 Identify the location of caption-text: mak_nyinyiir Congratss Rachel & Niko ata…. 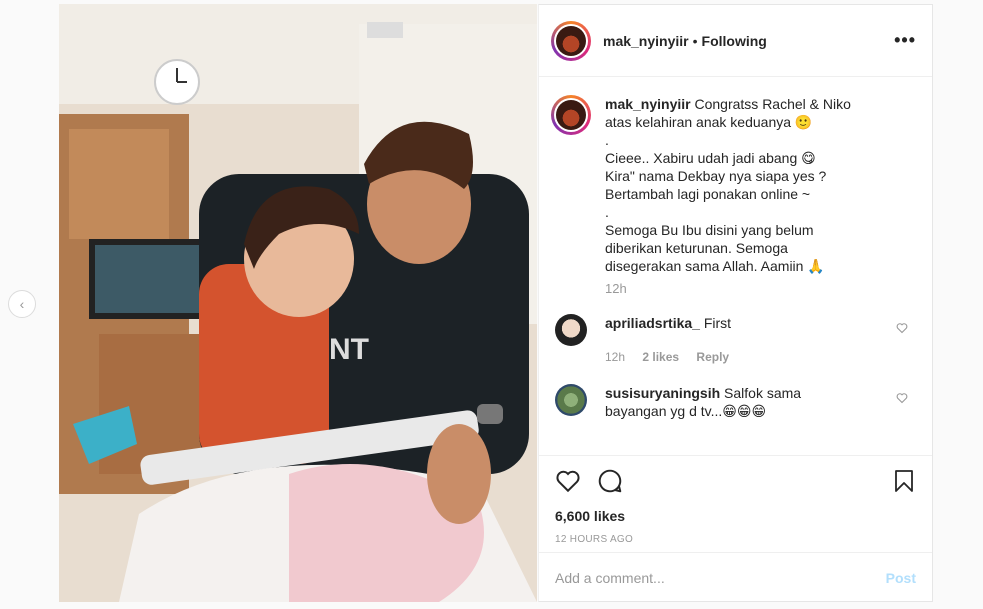
(730, 185).